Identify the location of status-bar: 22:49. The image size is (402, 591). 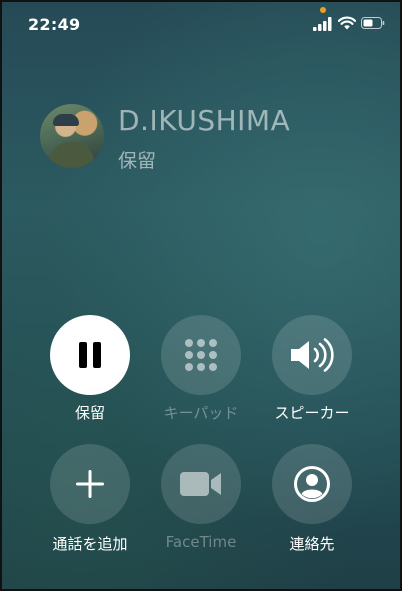
(201, 22).